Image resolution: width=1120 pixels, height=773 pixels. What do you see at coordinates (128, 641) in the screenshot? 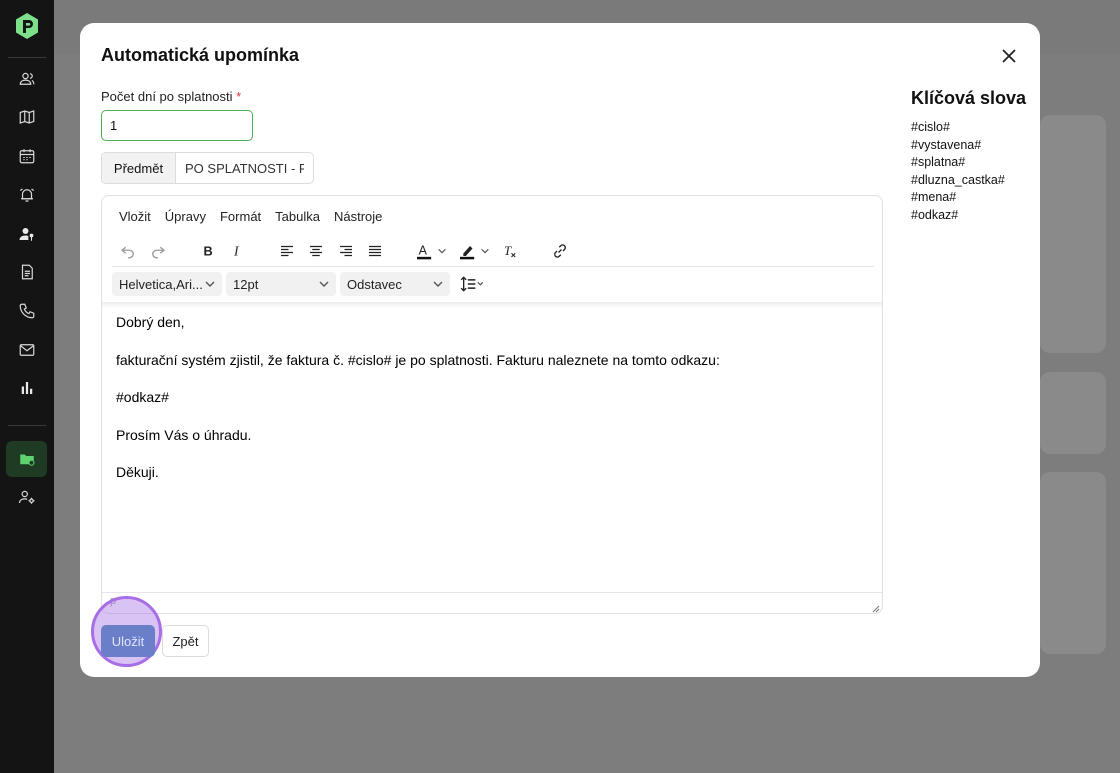
I see `save-button: Uložit` at bounding box center [128, 641].